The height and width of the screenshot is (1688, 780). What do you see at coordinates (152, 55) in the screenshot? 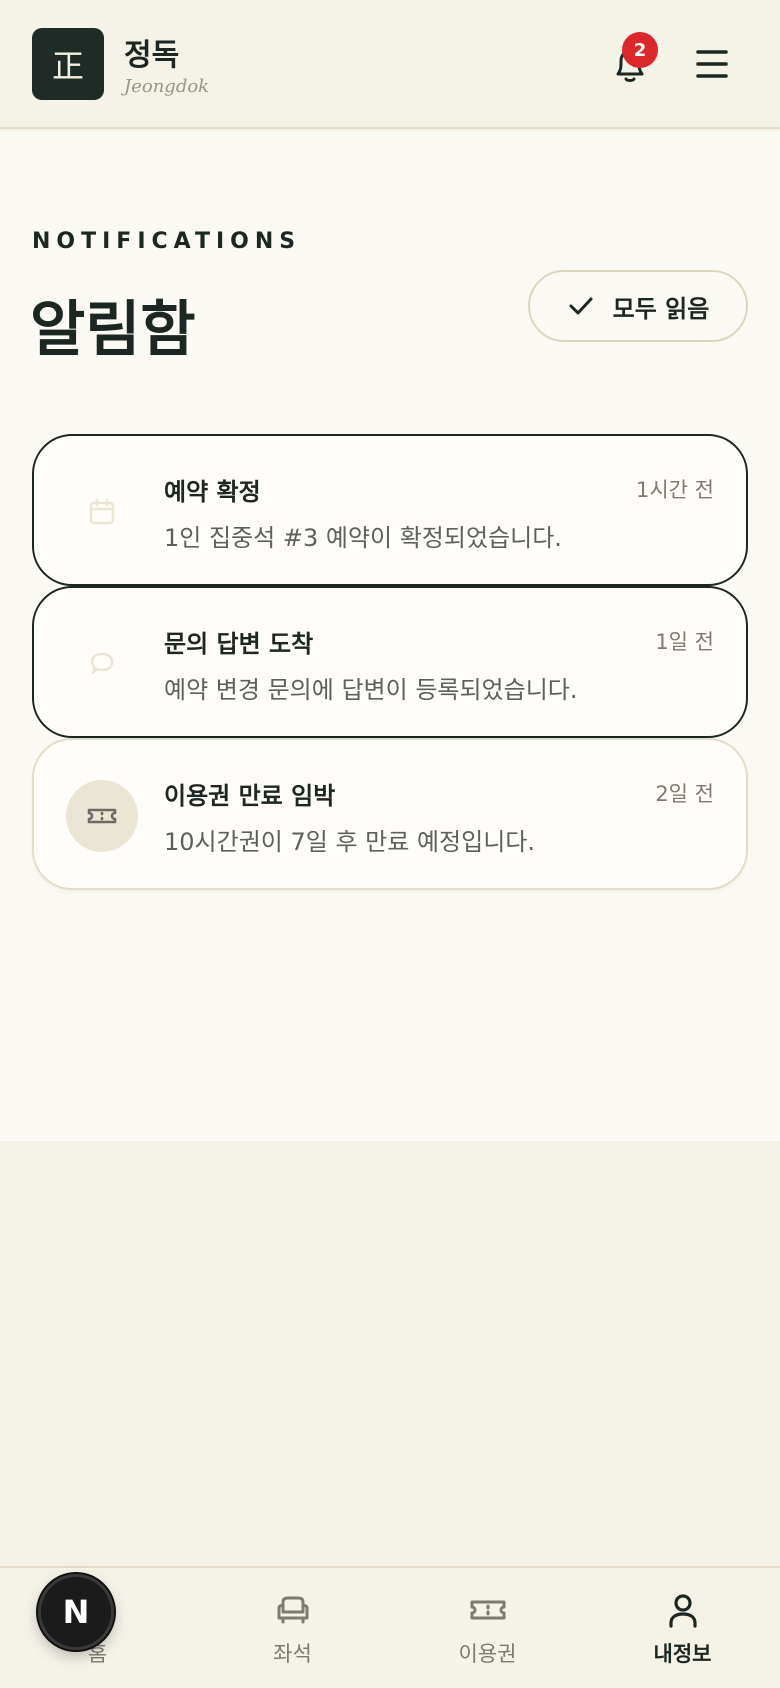
I see `brand-name: 정독` at bounding box center [152, 55].